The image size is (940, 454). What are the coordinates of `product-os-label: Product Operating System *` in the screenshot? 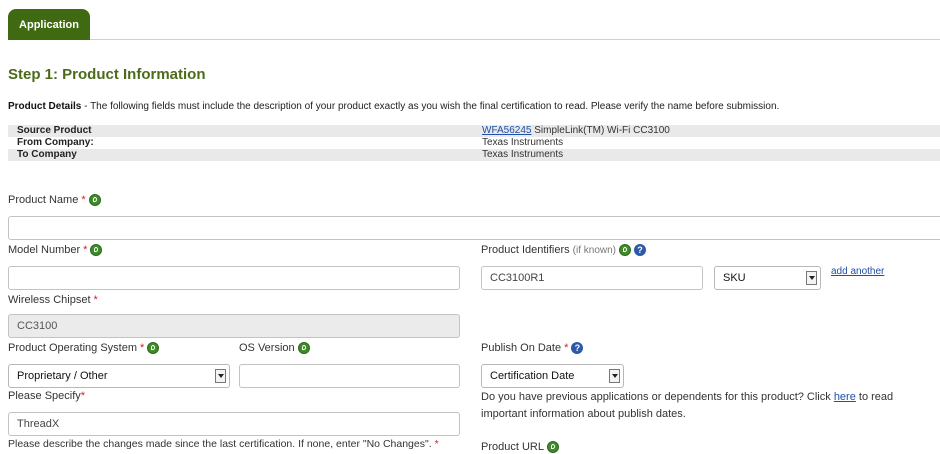 It's located at (84, 348).